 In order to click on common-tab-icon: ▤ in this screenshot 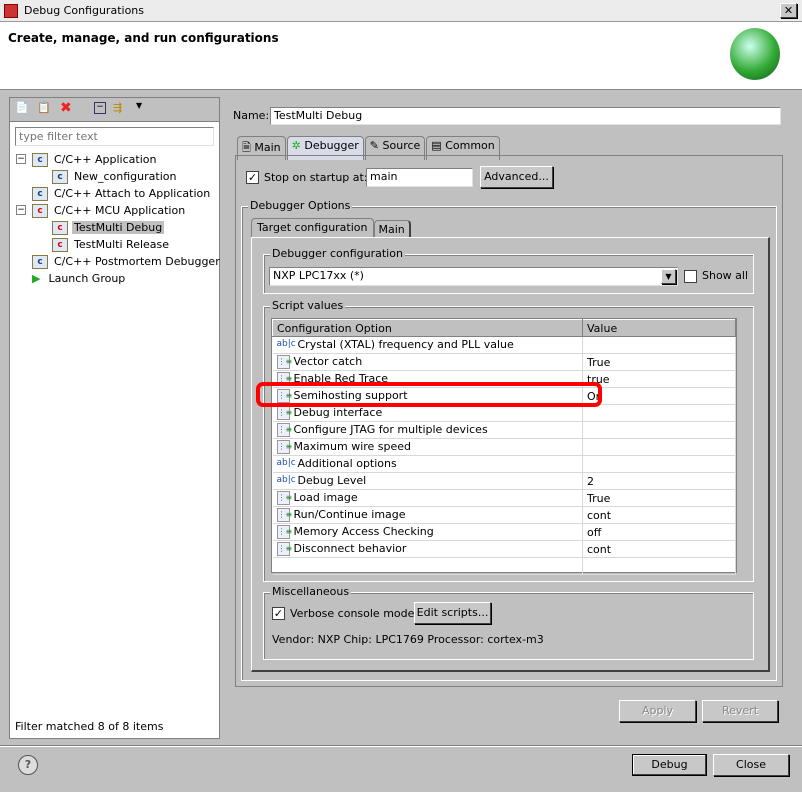, I will do `click(436, 145)`.